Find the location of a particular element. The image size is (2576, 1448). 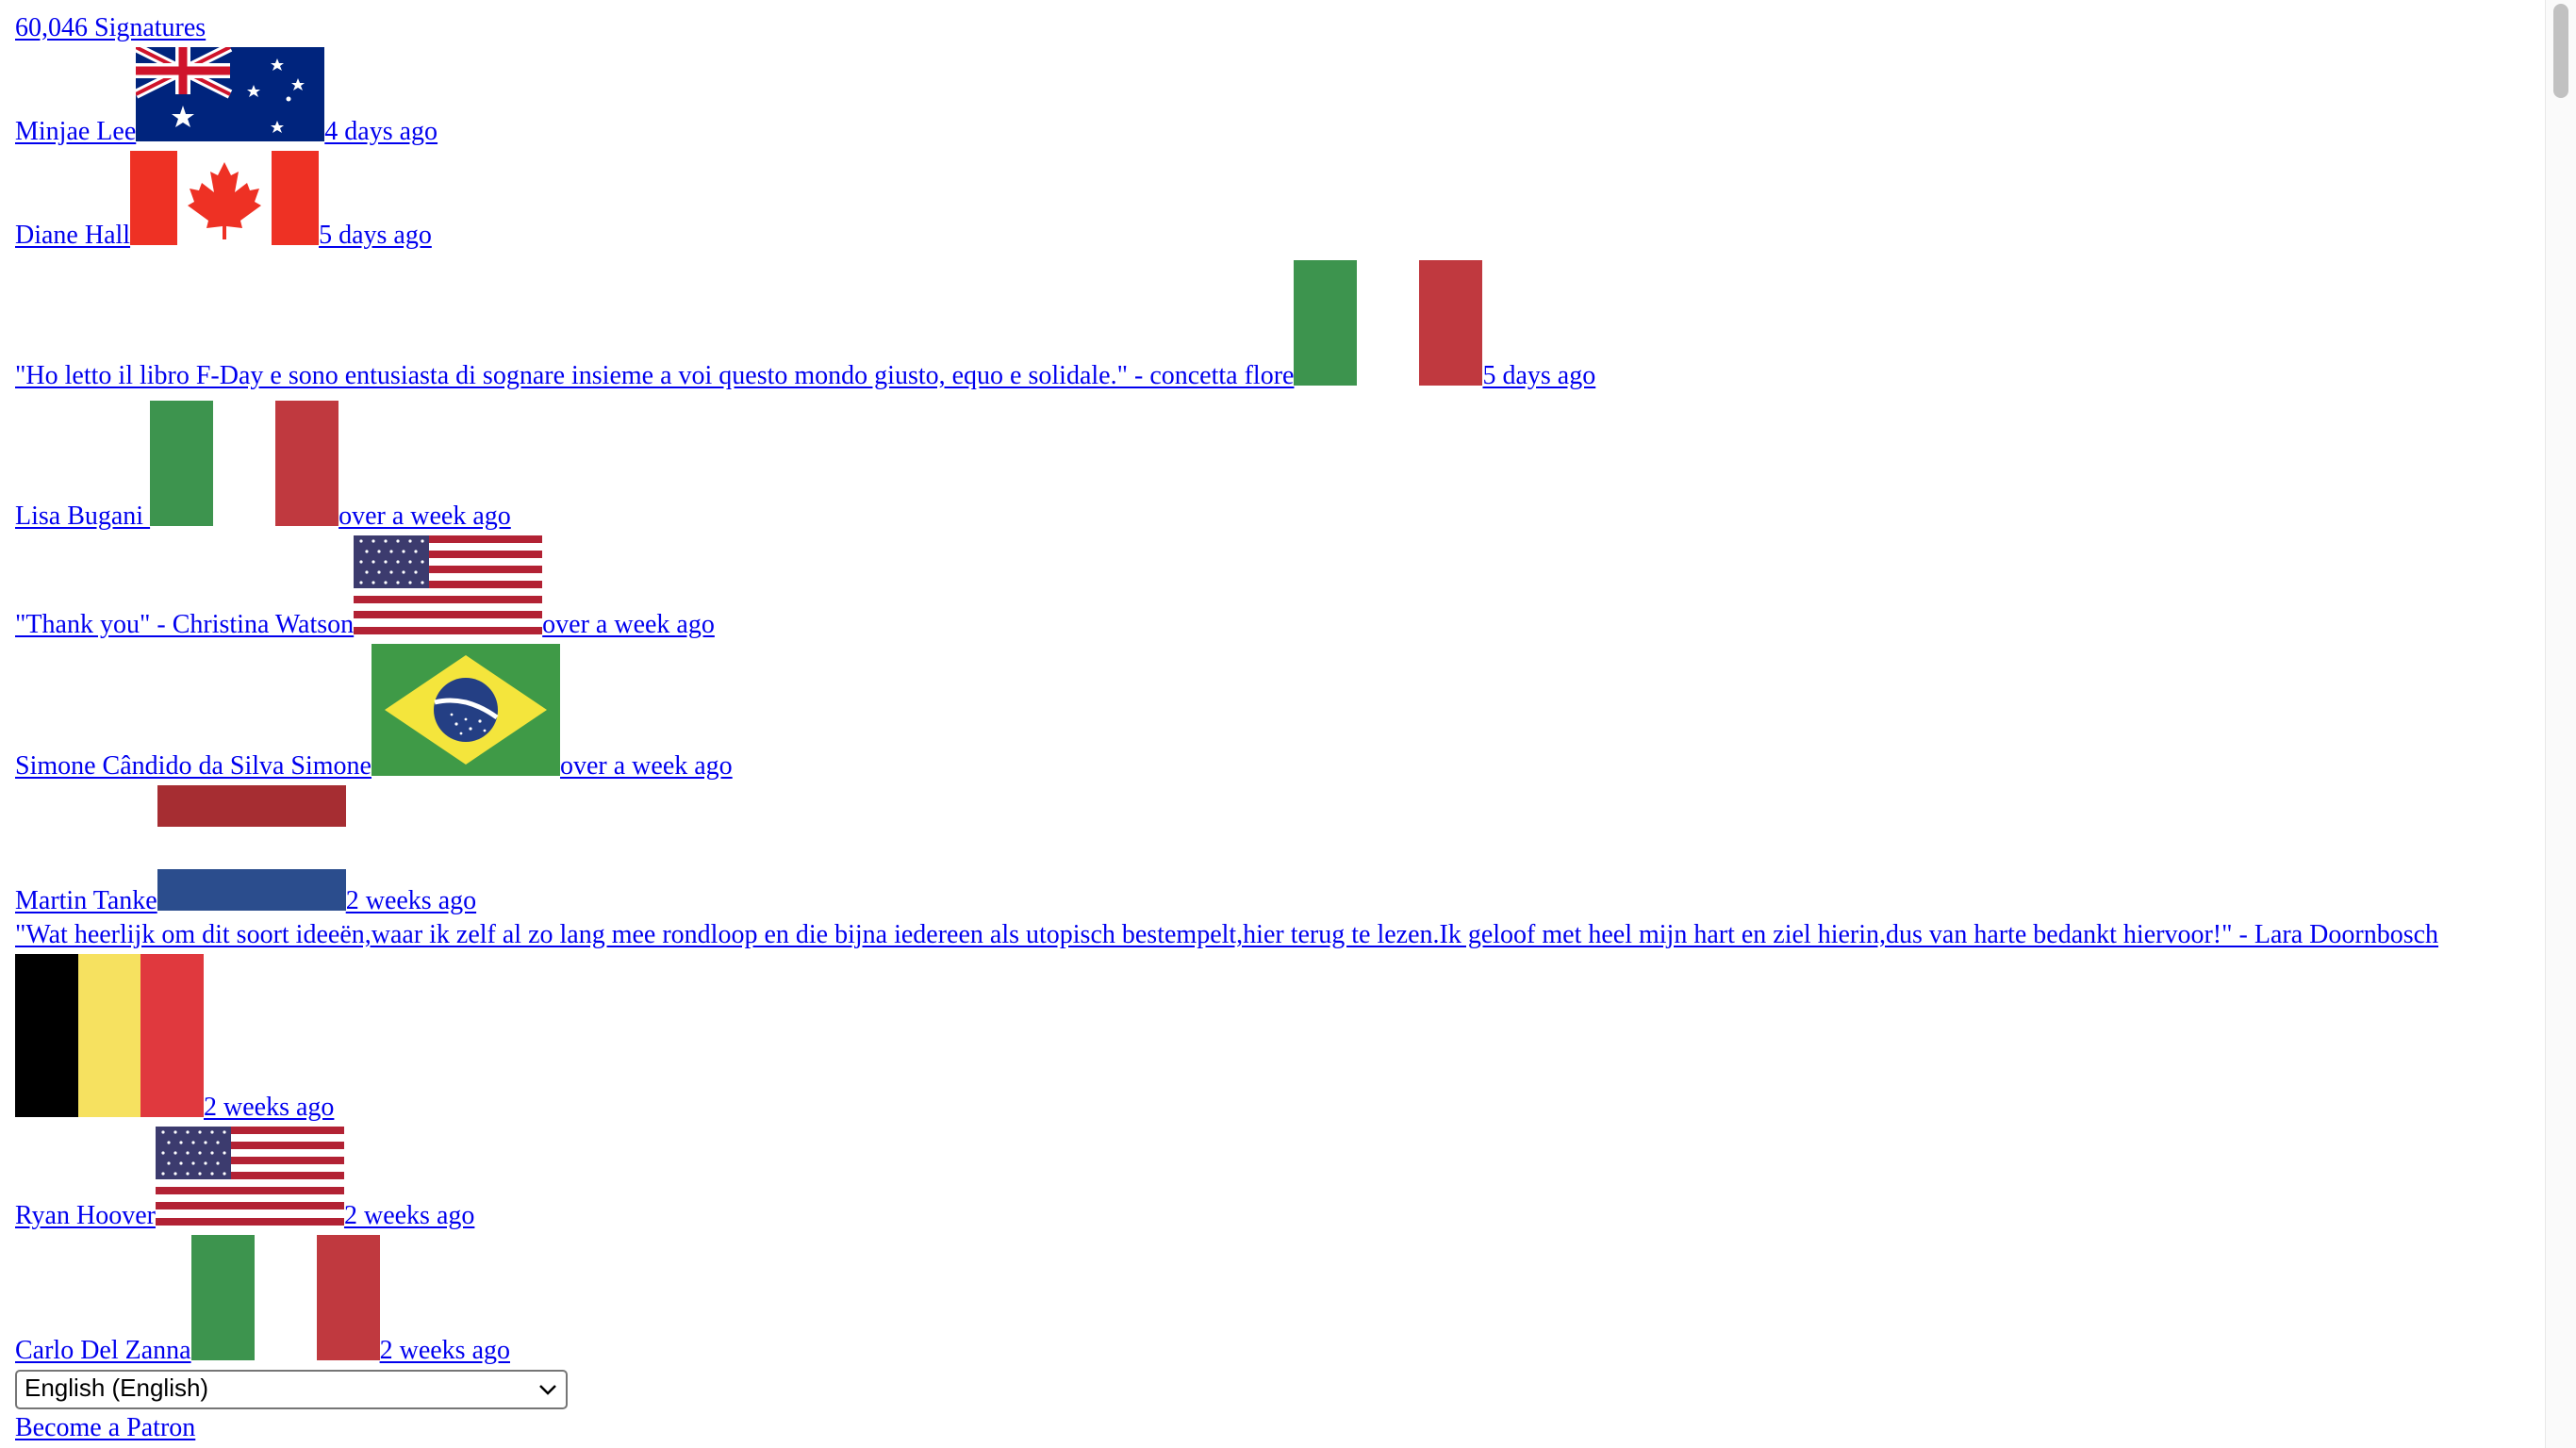

signer-comment-link: "Thank you" - Christina Watson is located at coordinates (184, 624).